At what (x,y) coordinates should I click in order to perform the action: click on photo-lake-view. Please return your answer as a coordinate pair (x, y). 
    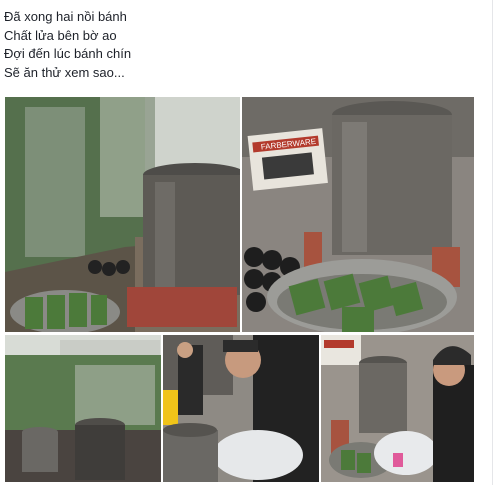
    Looking at the image, I should click on (83, 408).